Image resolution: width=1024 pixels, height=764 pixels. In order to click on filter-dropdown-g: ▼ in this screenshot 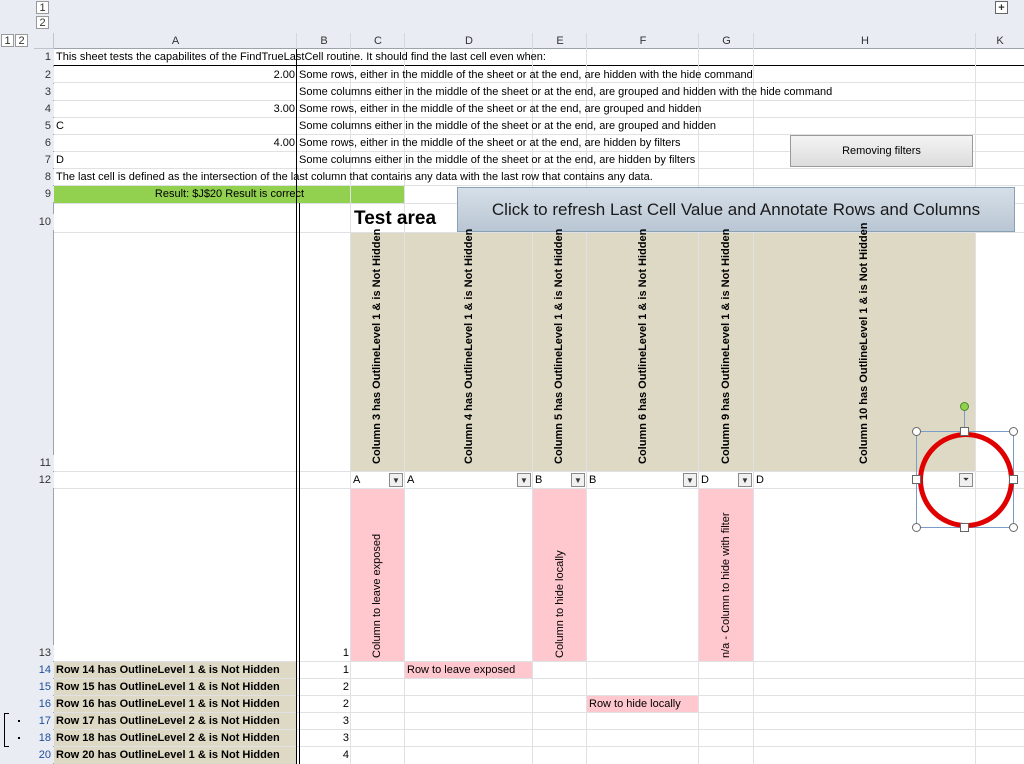, I will do `click(745, 480)`.